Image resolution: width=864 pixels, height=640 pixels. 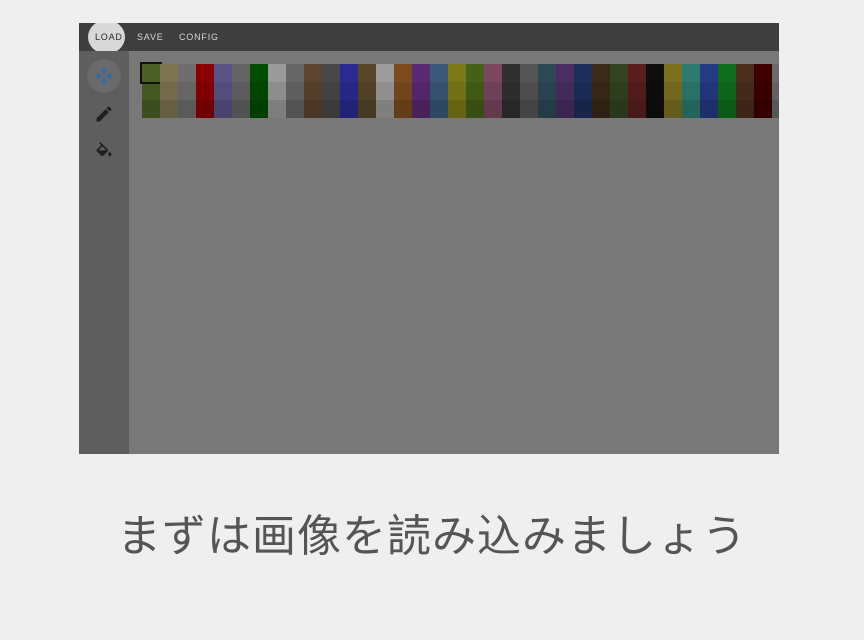 What do you see at coordinates (199, 37) in the screenshot?
I see `config-button: CONFIG` at bounding box center [199, 37].